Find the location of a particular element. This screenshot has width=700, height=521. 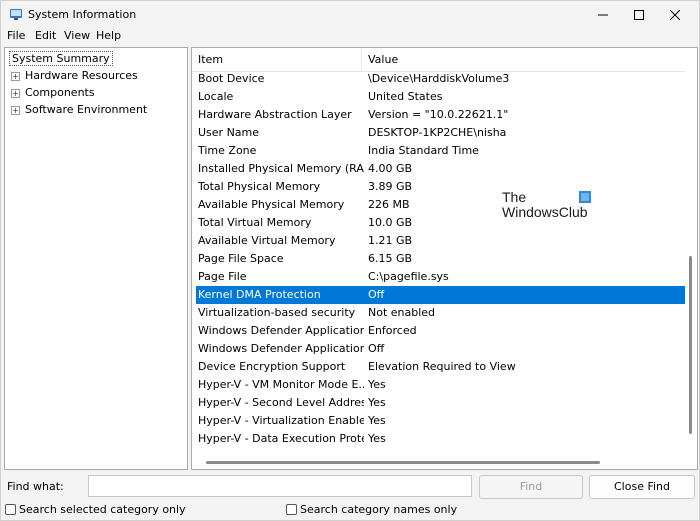

vertical-scrollbar-thumb is located at coordinates (690, 345).